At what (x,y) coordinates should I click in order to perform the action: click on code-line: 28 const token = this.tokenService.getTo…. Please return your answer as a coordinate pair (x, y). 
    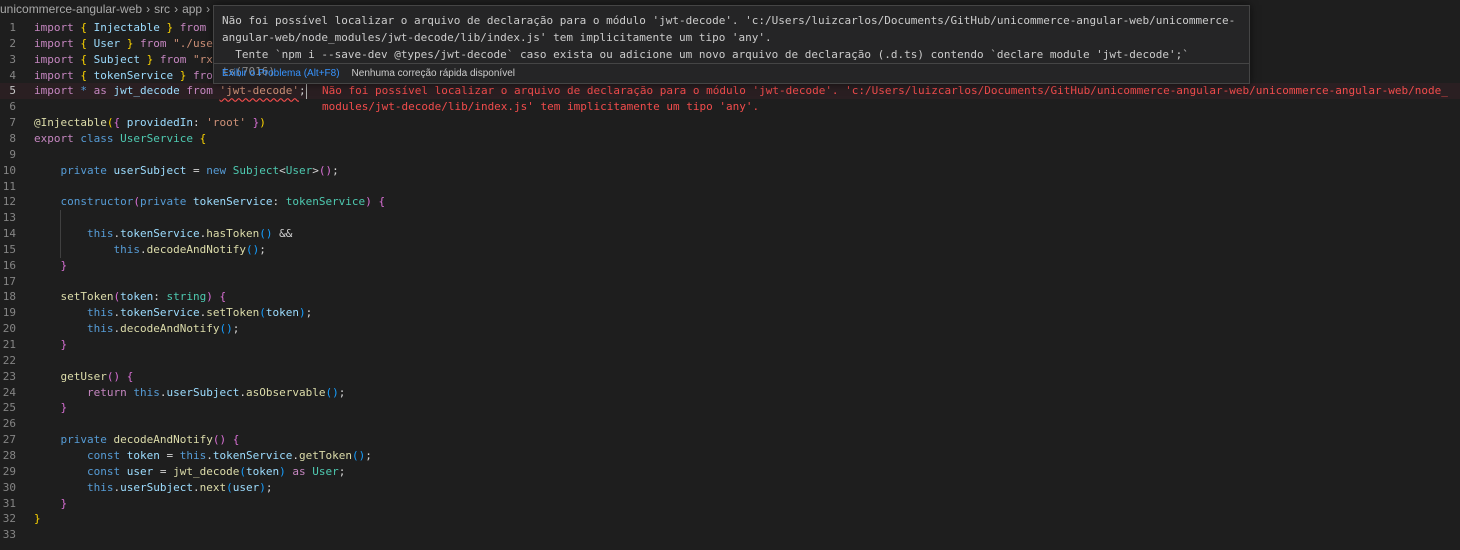
    Looking at the image, I should click on (730, 456).